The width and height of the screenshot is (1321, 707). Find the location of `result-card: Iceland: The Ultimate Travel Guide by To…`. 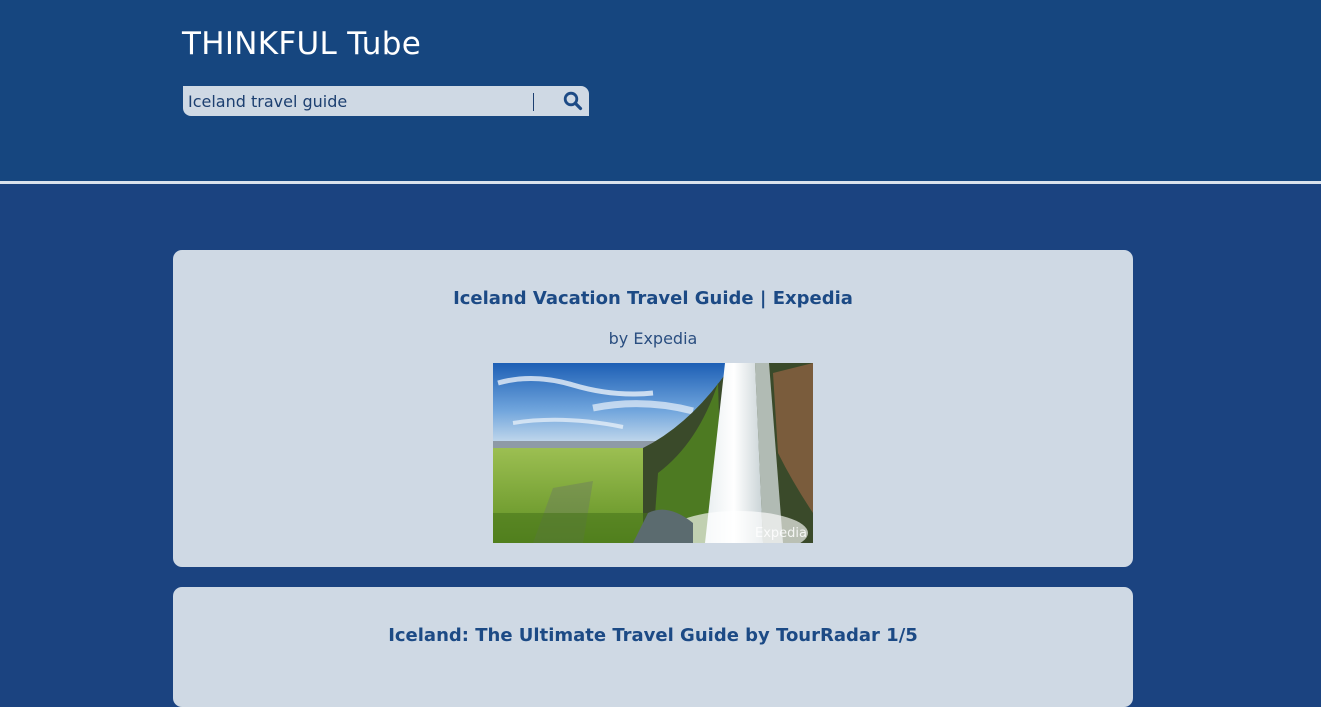

result-card: Iceland: The Ultimate Travel Guide by To… is located at coordinates (653, 647).